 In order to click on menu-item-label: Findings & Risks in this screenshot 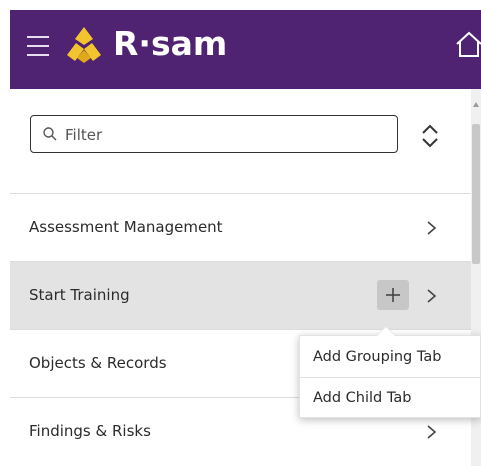, I will do `click(90, 431)`.